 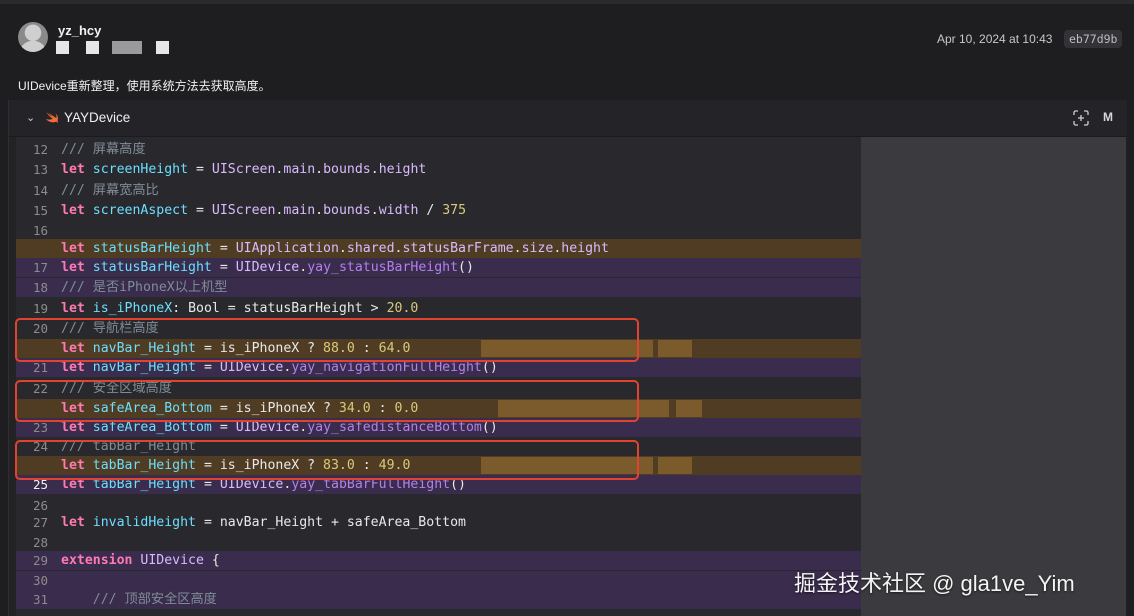 What do you see at coordinates (327, 340) in the screenshot?
I see `annotation-box-navbar` at bounding box center [327, 340].